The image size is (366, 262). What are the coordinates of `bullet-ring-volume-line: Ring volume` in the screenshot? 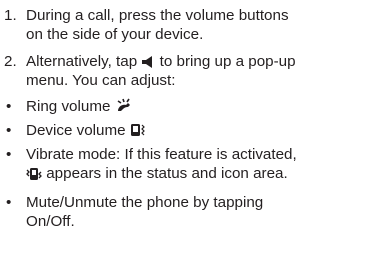 It's located at (195, 106).